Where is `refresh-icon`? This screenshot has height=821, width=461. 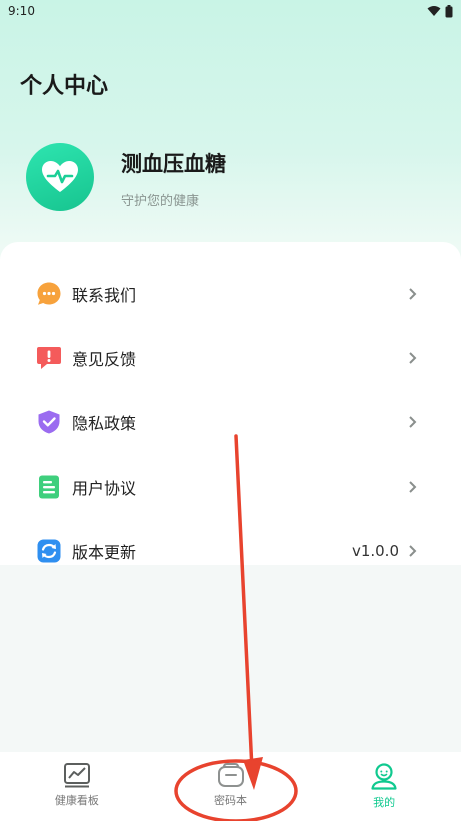 refresh-icon is located at coordinates (49, 551).